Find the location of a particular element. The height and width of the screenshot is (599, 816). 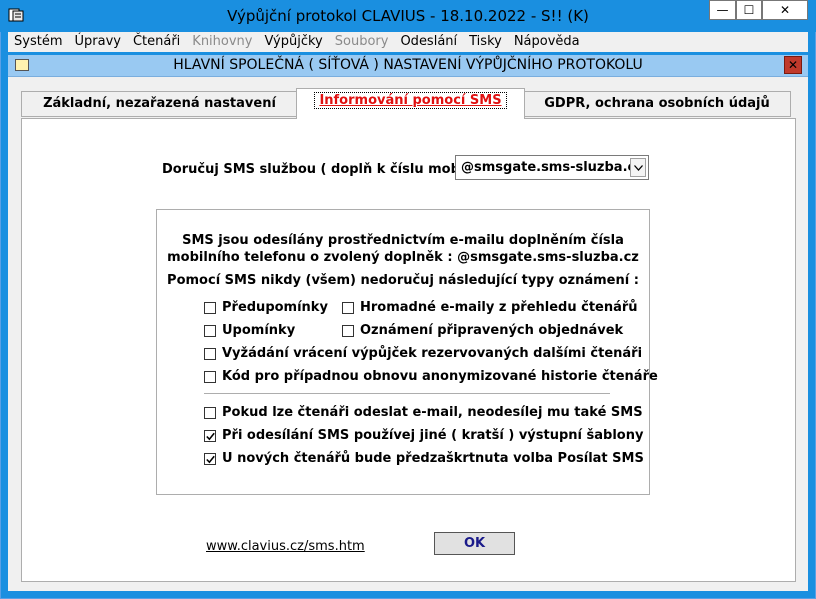

dialog-close-button: ✕ is located at coordinates (793, 65).